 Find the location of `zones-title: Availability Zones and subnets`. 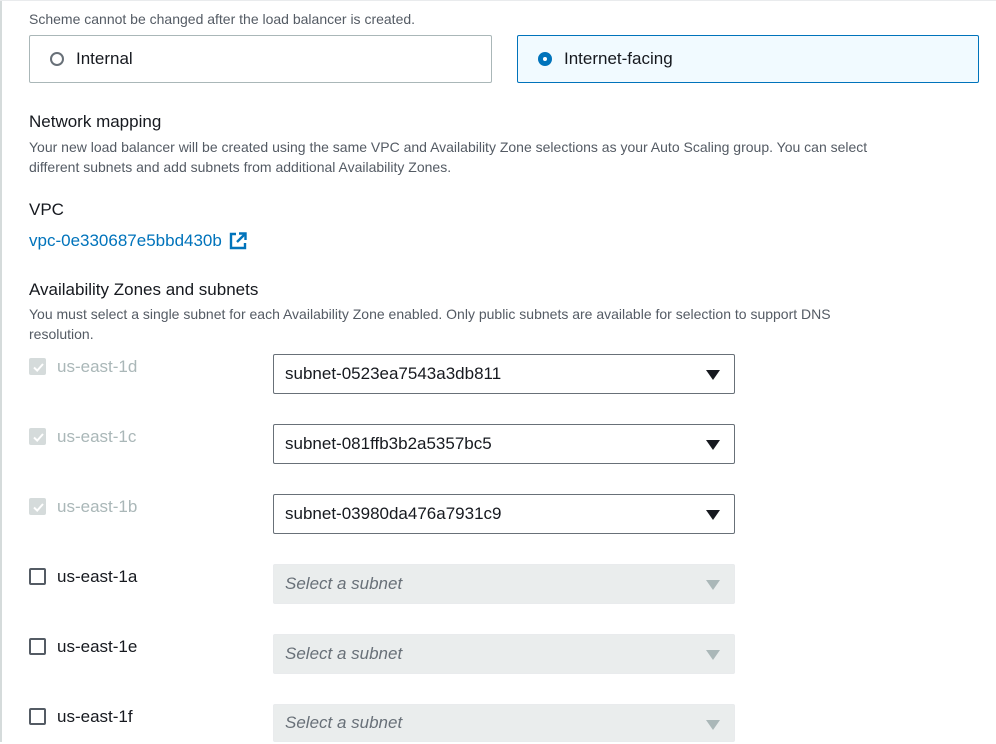

zones-title: Availability Zones and subnets is located at coordinates (144, 289).